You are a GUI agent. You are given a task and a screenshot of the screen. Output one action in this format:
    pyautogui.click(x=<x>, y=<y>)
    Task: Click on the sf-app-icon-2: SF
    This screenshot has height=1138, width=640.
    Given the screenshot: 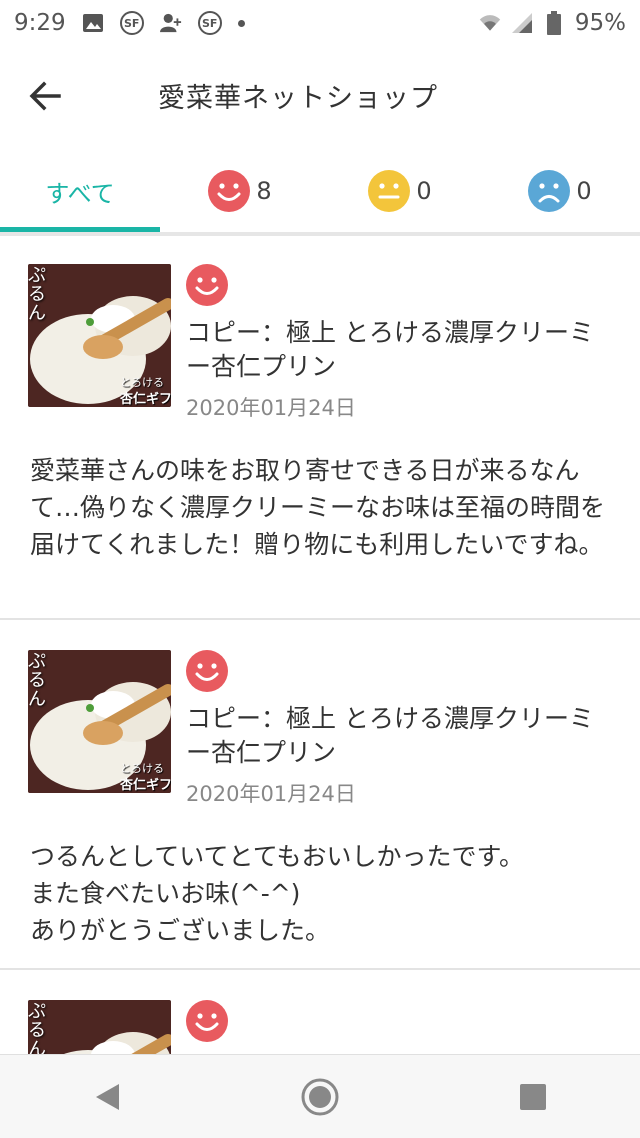 What is the action you would take?
    pyautogui.click(x=209, y=23)
    